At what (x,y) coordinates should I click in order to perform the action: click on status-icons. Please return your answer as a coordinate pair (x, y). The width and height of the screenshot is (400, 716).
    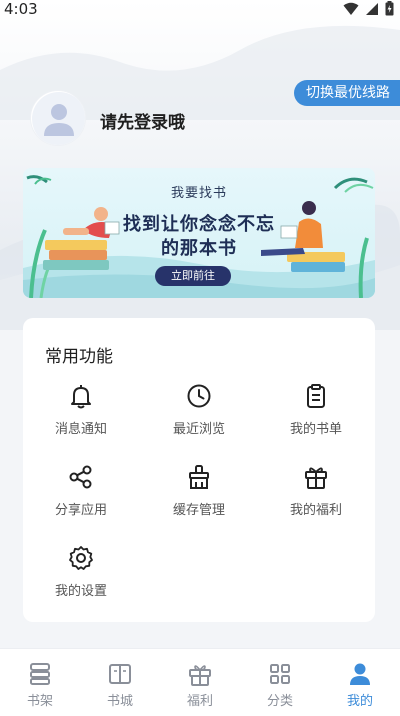
    Looking at the image, I should click on (368, 8).